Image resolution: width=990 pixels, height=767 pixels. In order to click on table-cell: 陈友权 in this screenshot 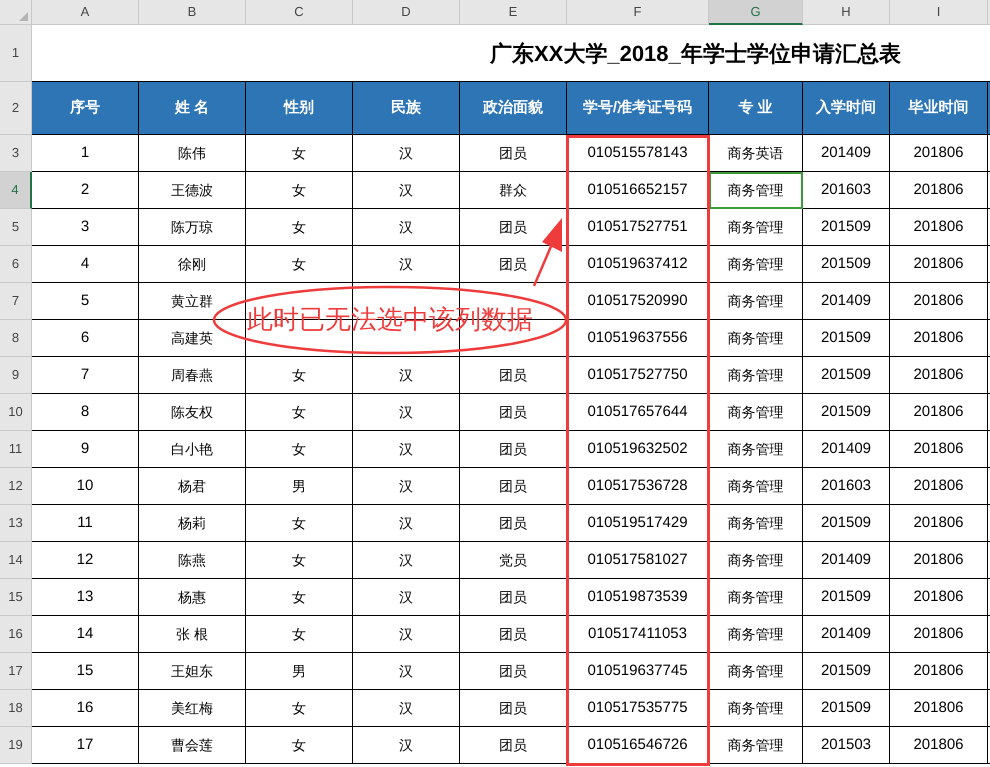, I will do `click(192, 412)`.